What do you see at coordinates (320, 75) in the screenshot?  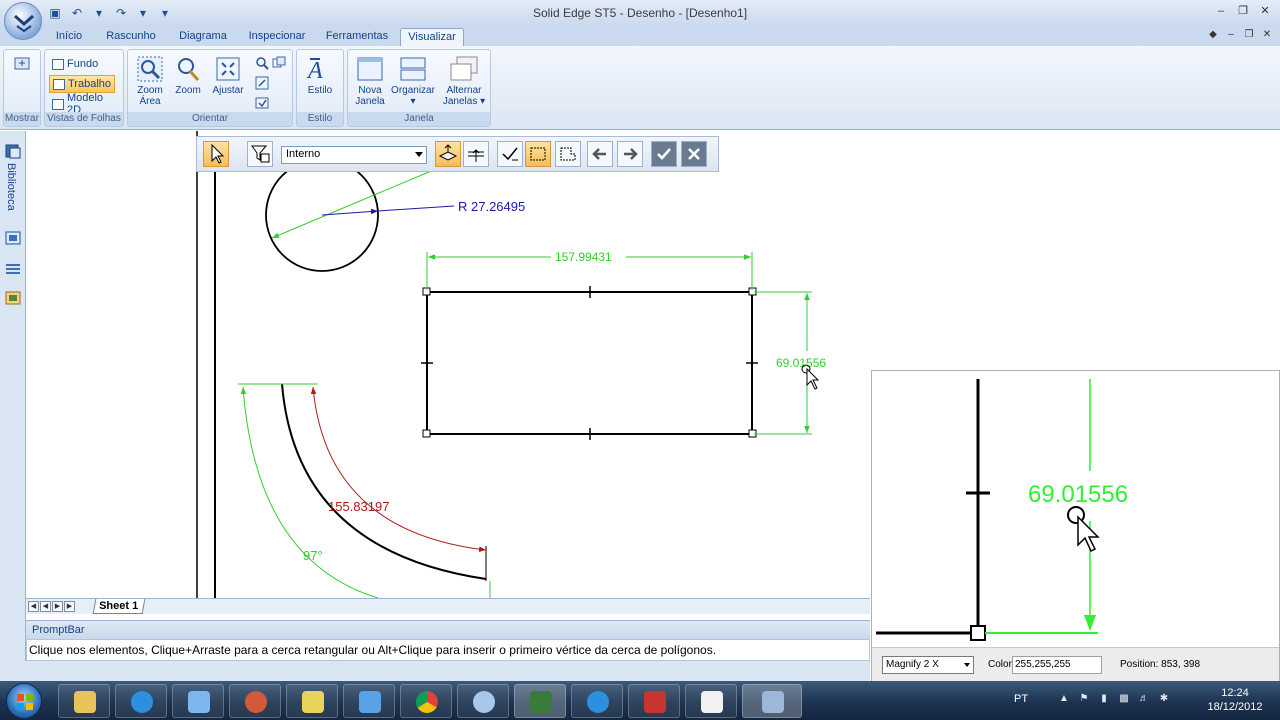 I see `estilo-button: A Estilo` at bounding box center [320, 75].